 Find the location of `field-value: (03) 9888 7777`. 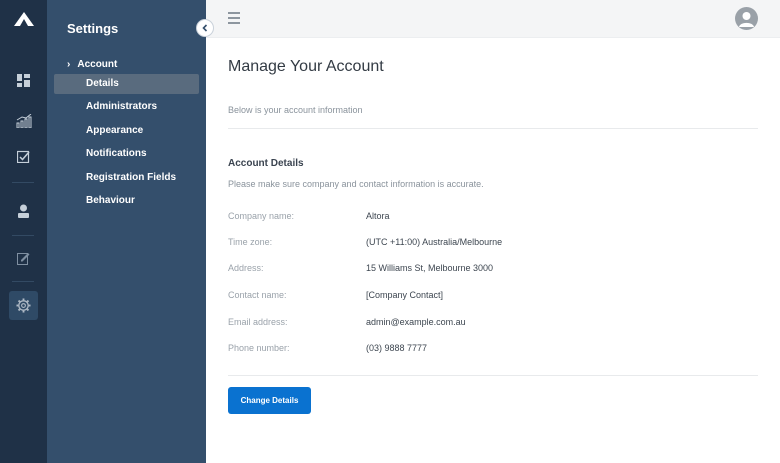

field-value: (03) 9888 7777 is located at coordinates (397, 348).